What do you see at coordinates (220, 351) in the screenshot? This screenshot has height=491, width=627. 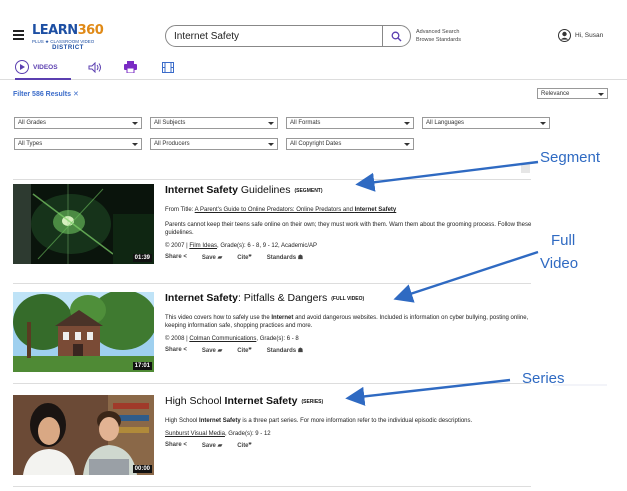 I see `folder-icon: ▰` at bounding box center [220, 351].